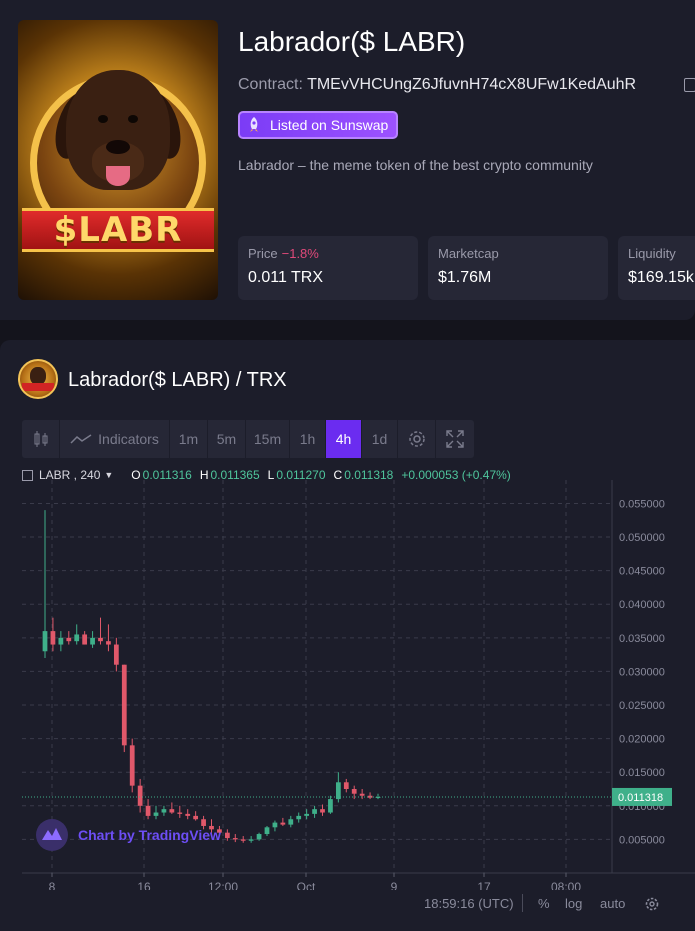  I want to click on x-tick-label: 12:00, so click(223, 885).